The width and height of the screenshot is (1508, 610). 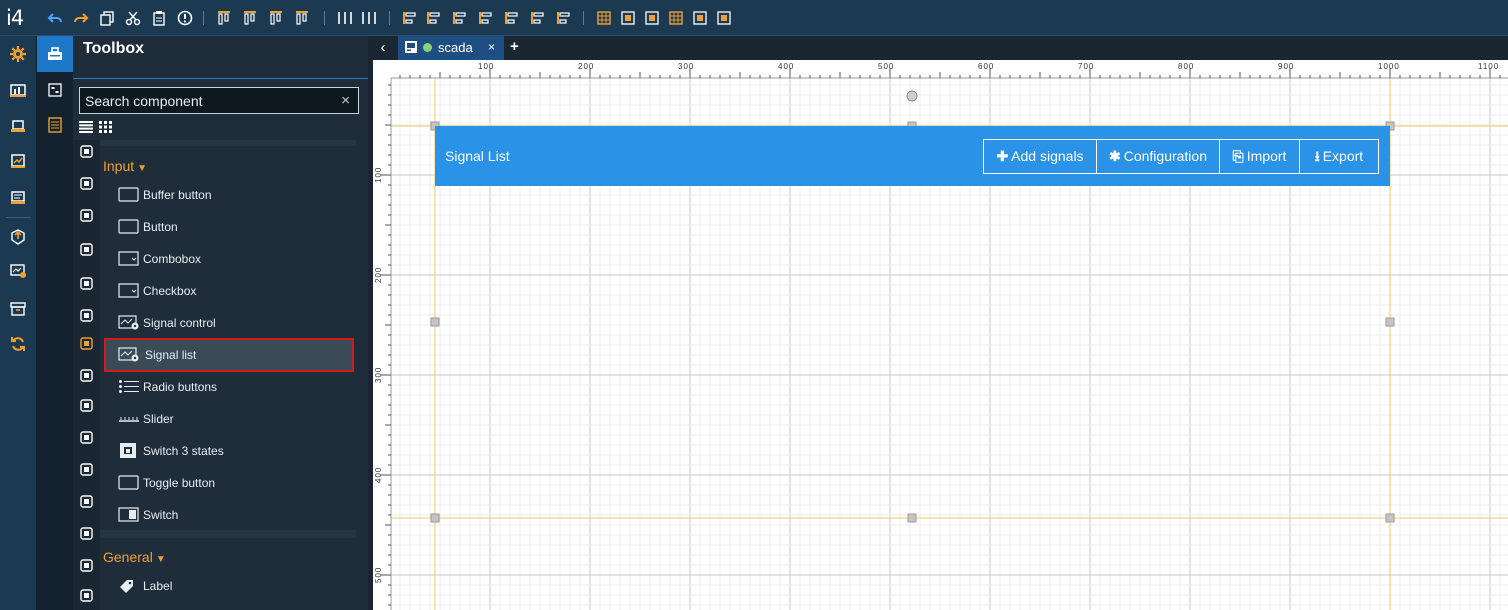 I want to click on paste-icon, so click(x=159, y=18).